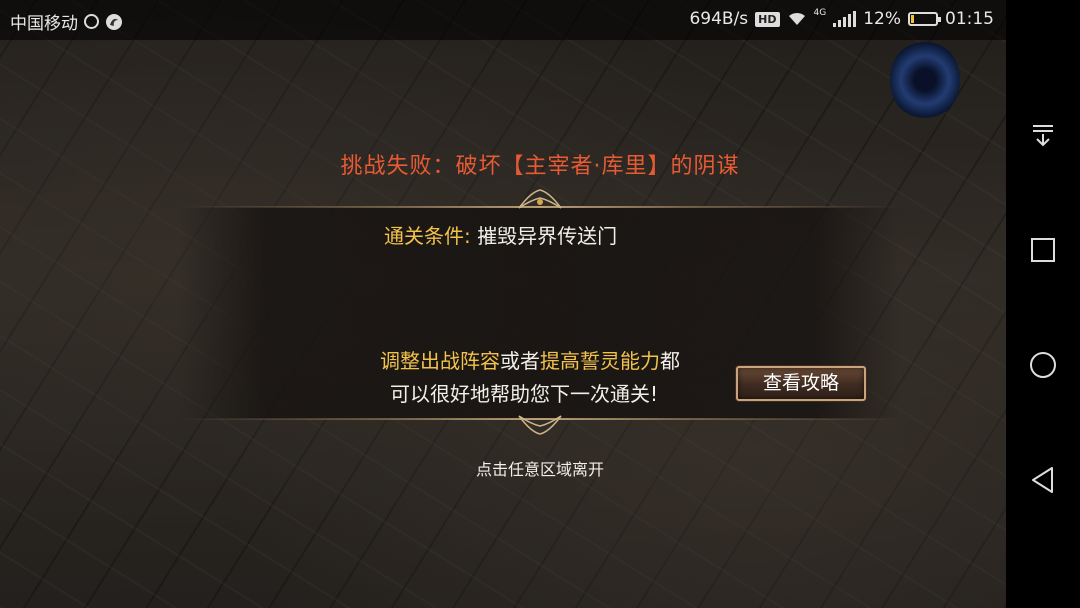 This screenshot has height=608, width=1080. Describe the element at coordinates (924, 19) in the screenshot. I see `battery-icon` at that location.